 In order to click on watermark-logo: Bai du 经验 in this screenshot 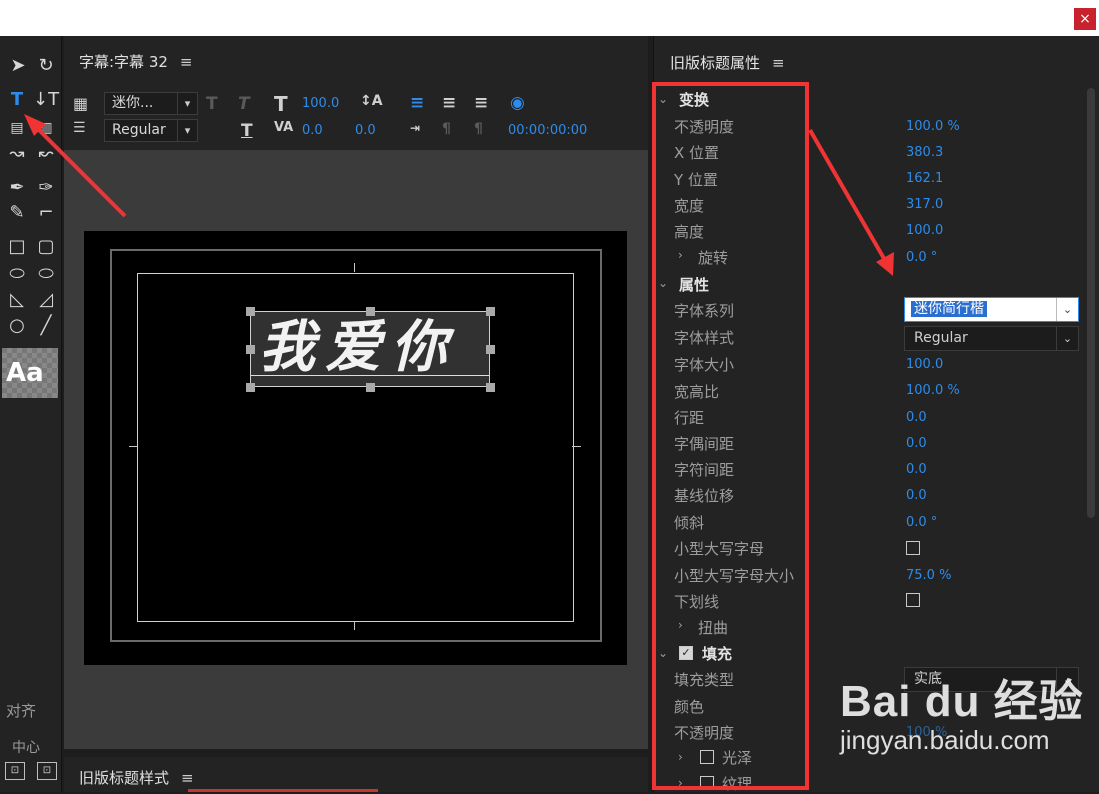, I will do `click(962, 701)`.